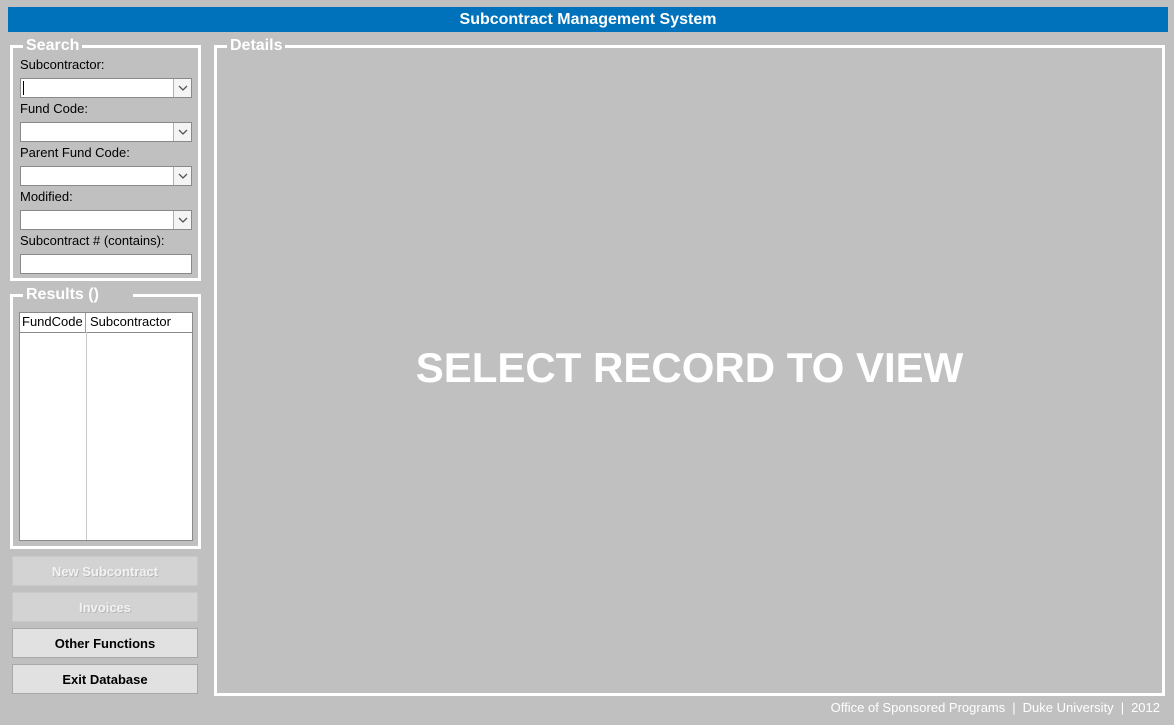 The width and height of the screenshot is (1174, 725). I want to click on subcontract-number-label: Subcontract # (contains):, so click(92, 240).